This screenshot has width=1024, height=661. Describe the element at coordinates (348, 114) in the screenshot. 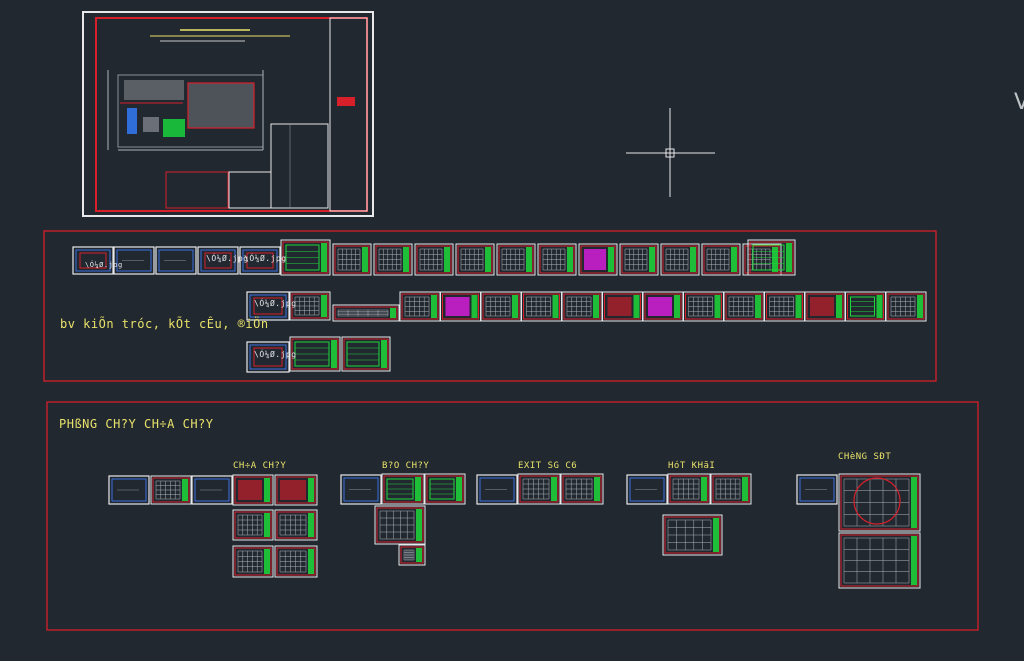

I see `title-block` at that location.